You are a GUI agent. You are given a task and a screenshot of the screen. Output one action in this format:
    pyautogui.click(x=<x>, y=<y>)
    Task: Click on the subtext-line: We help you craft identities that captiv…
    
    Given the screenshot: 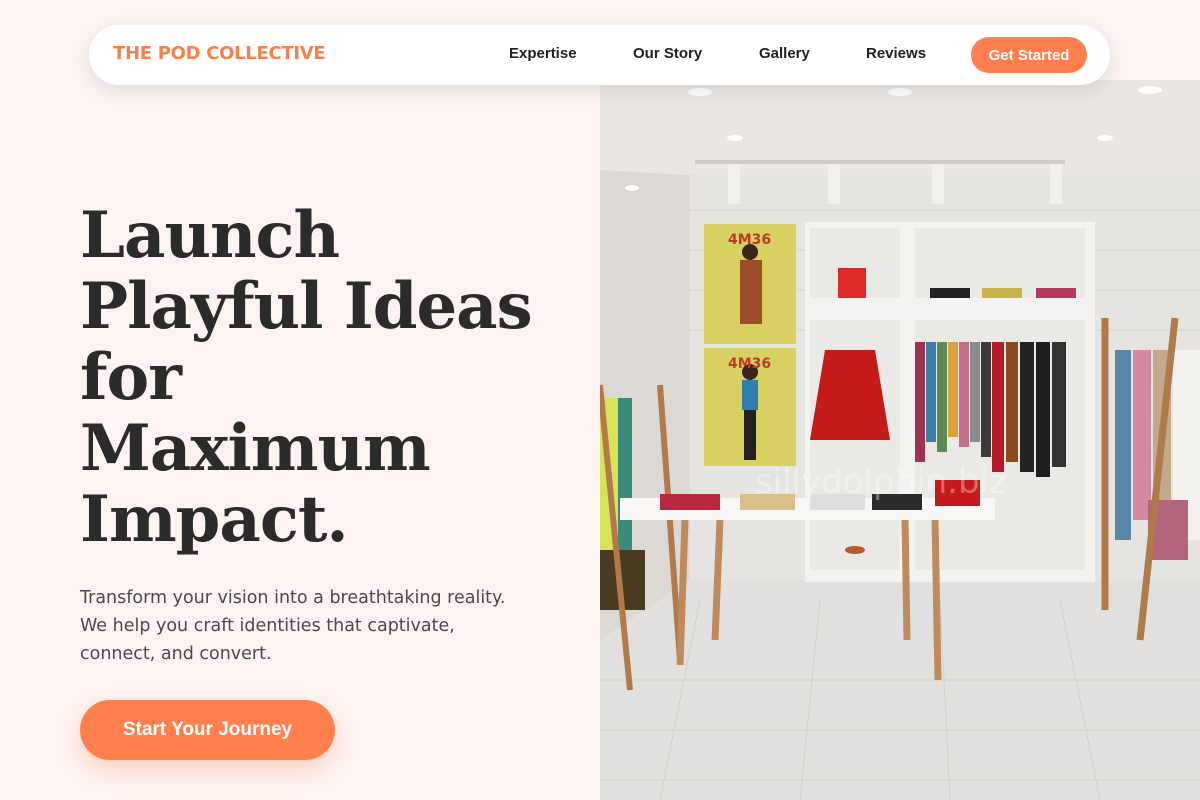 What is the action you would take?
    pyautogui.click(x=267, y=626)
    